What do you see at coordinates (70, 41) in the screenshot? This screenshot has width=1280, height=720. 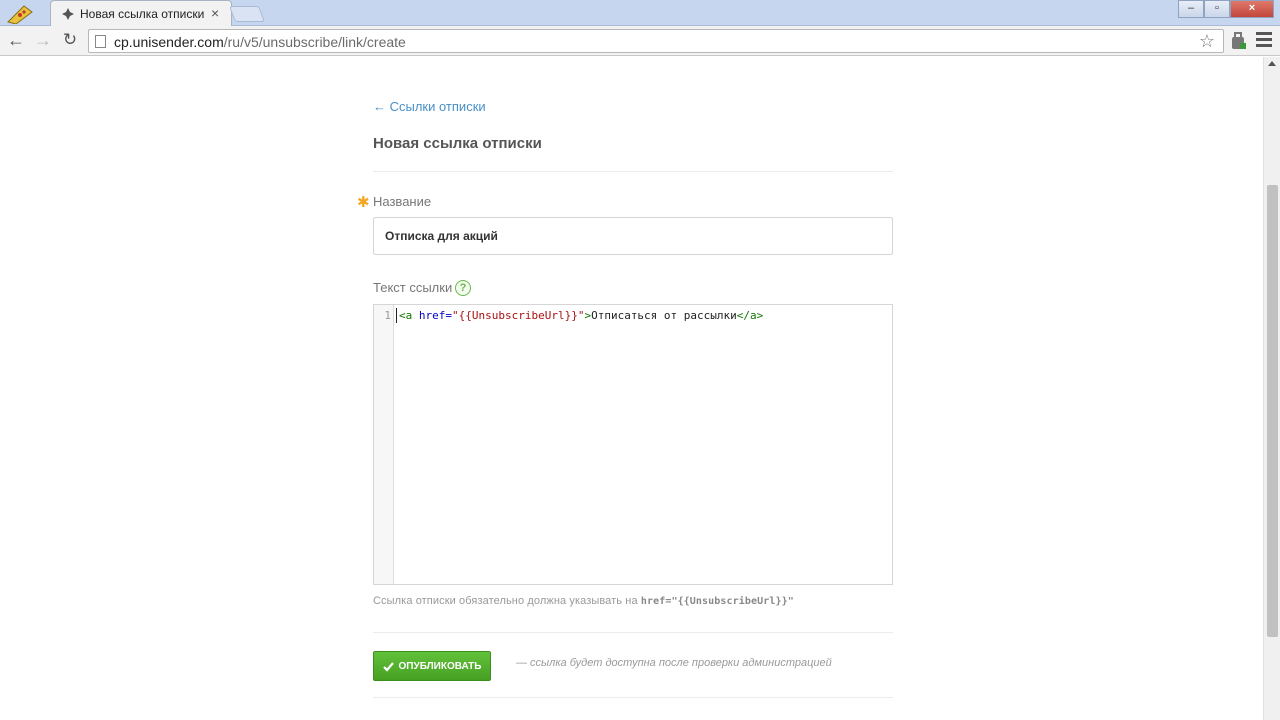 I see `reload-icon: ↻` at bounding box center [70, 41].